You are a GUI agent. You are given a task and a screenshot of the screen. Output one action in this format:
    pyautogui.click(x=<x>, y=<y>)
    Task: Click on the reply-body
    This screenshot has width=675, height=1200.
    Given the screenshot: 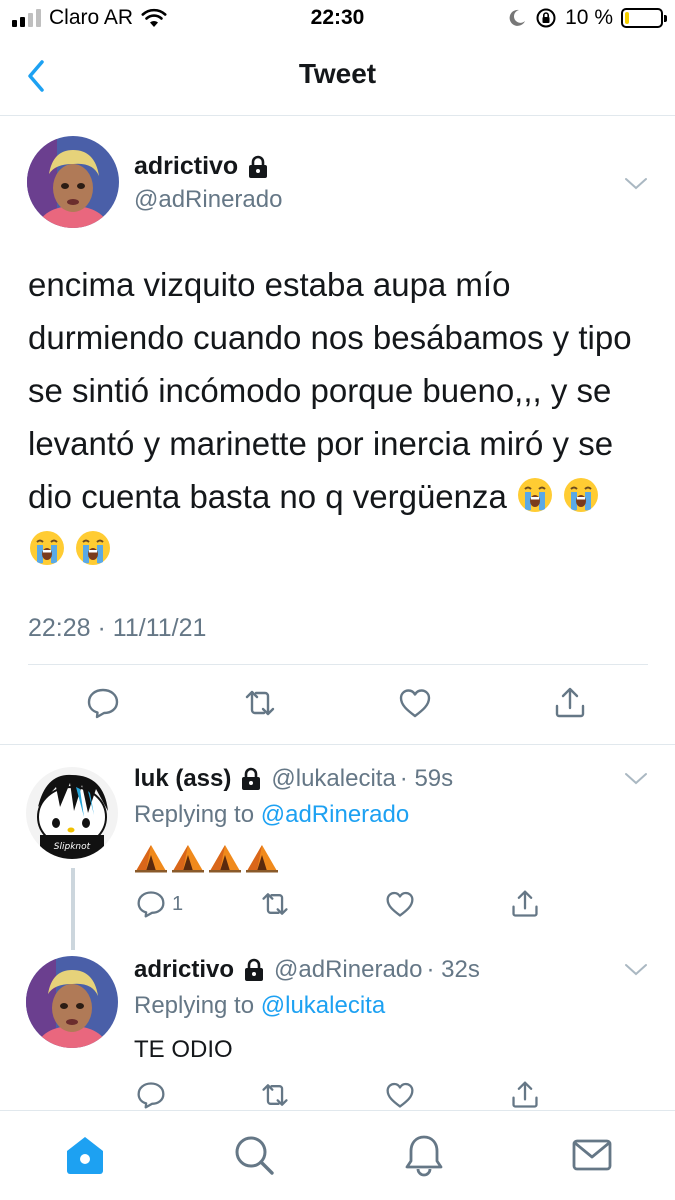 What is the action you would take?
    pyautogui.click(x=208, y=861)
    